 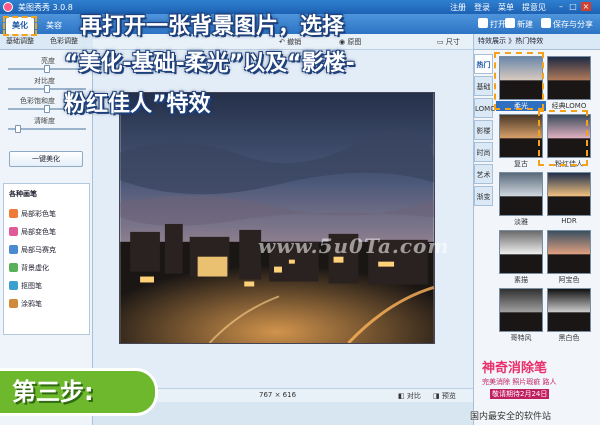 I want to click on app-logo-icon, so click(x=8, y=7).